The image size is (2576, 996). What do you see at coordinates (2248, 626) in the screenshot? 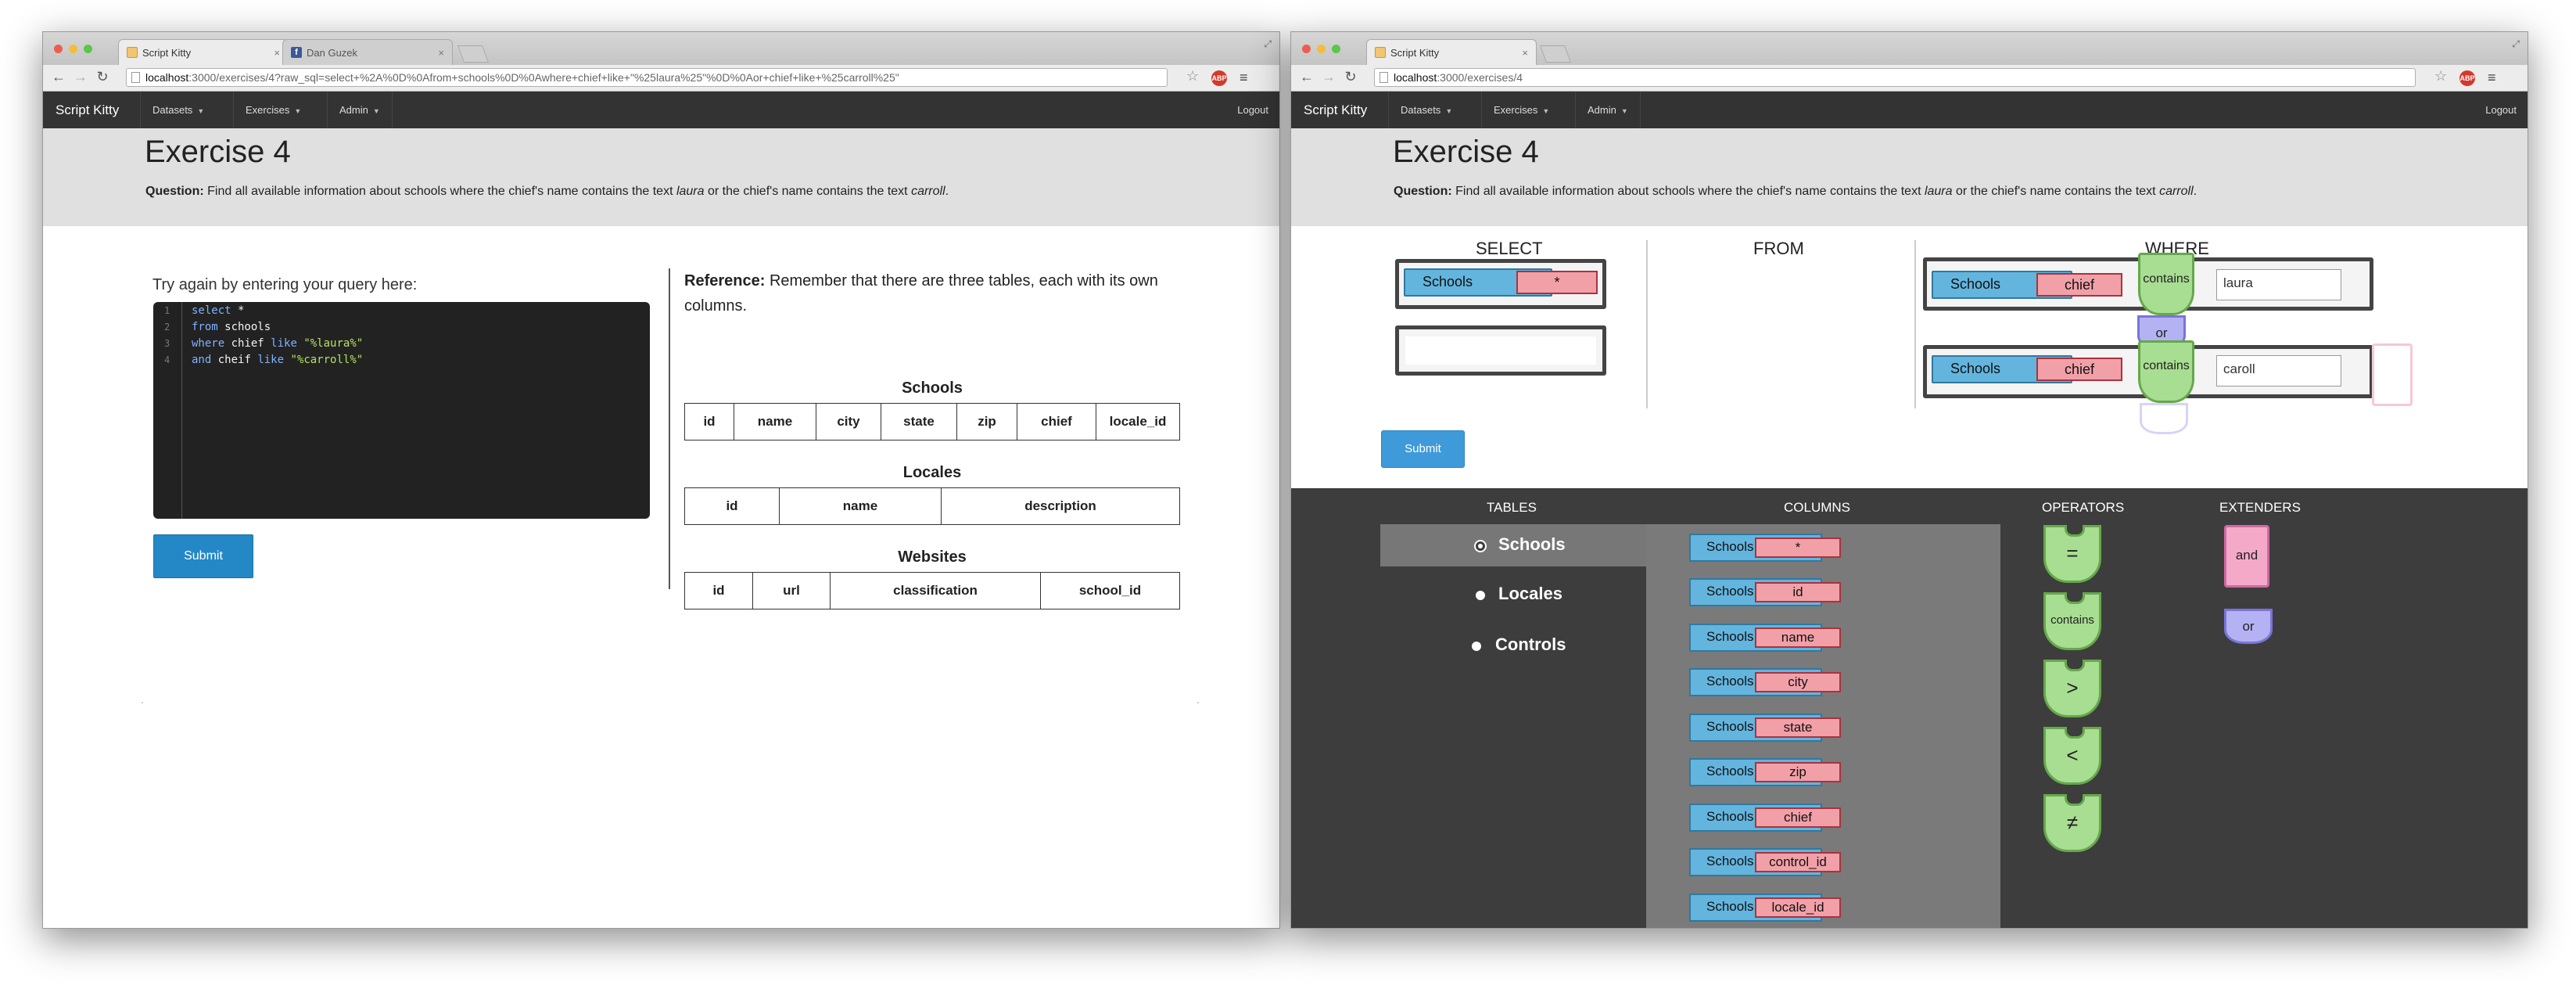
I see `extender-or-block: or` at bounding box center [2248, 626].